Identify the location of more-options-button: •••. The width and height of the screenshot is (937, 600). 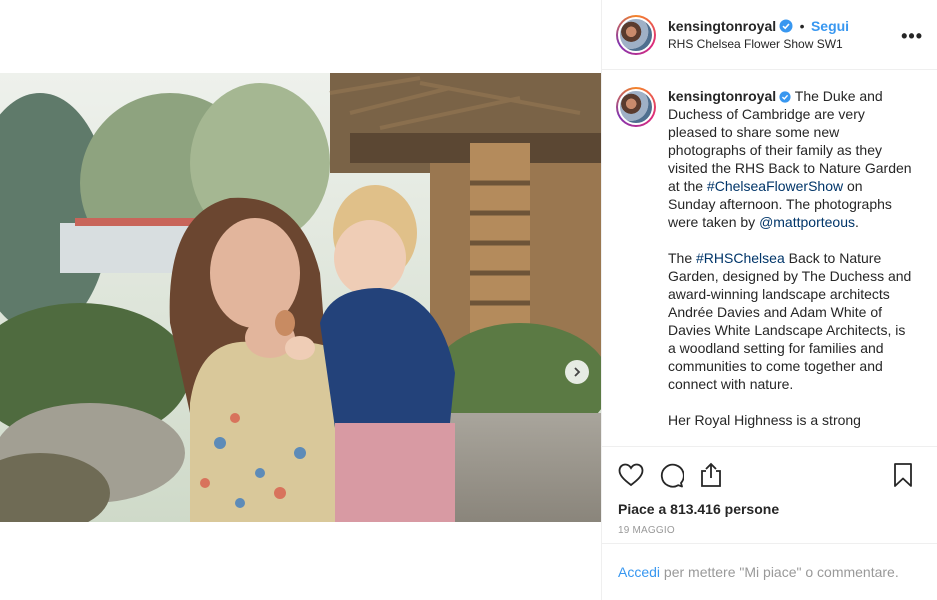
(912, 36).